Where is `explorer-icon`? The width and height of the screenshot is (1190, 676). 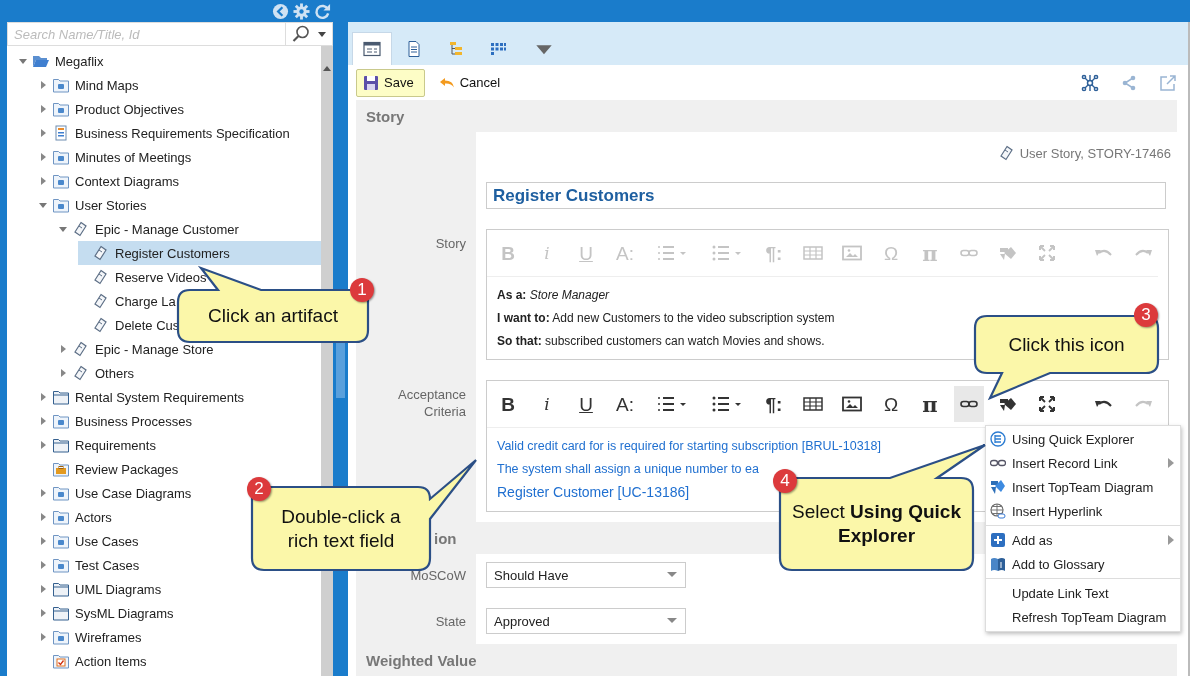
explorer-icon is located at coordinates (998, 439).